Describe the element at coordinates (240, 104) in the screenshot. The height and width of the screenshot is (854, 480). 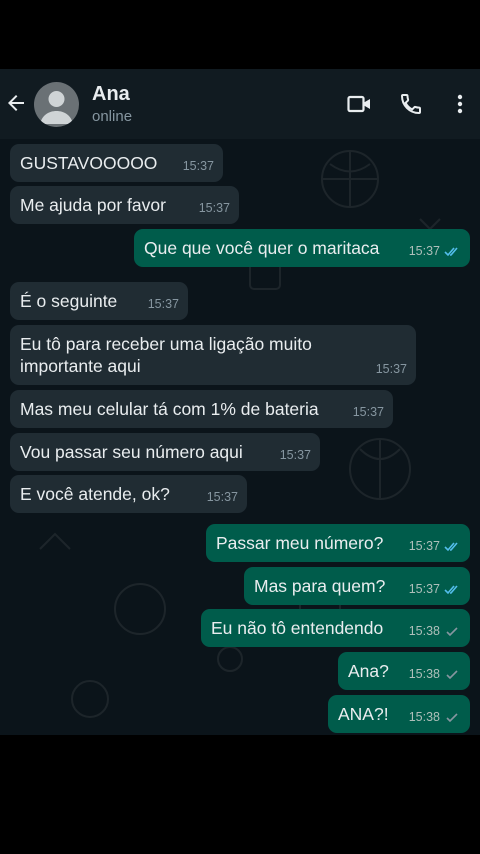
I see `chat-header: Ana online` at that location.